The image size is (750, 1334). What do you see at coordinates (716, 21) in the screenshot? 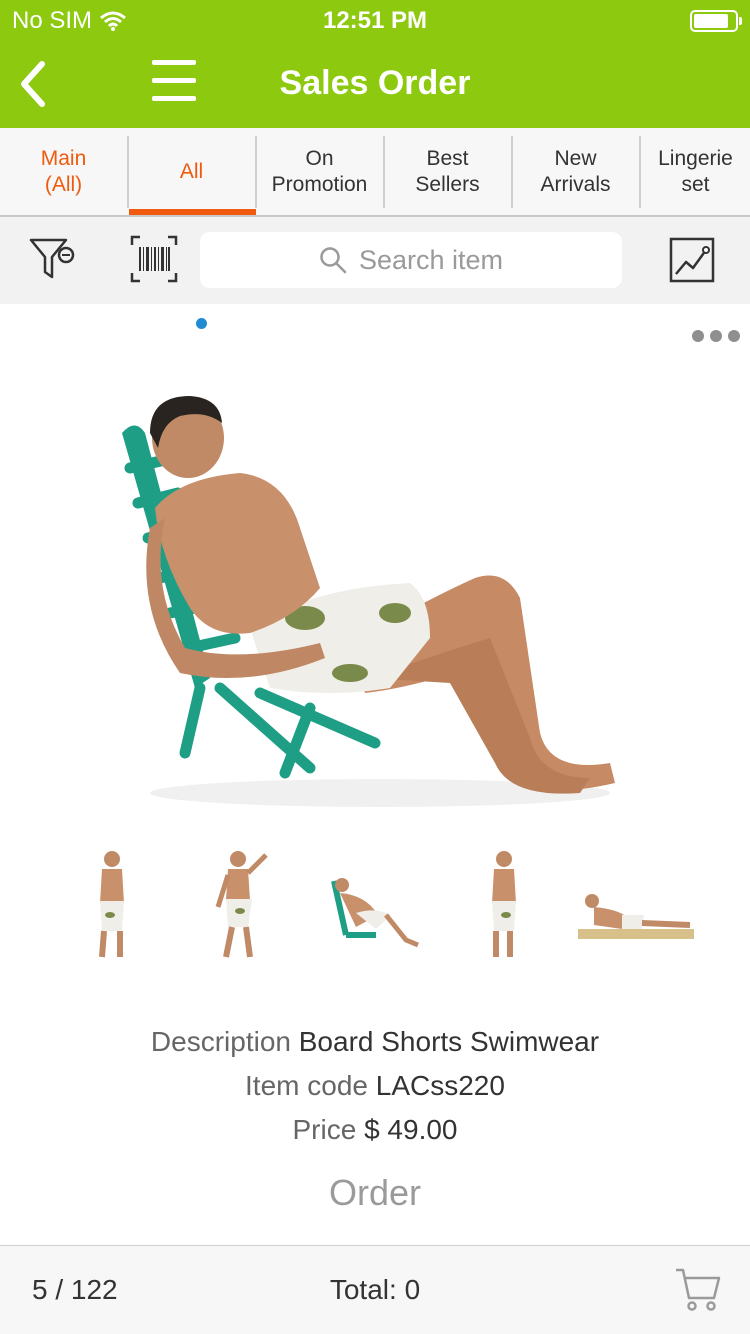
I see `battery-icon` at bounding box center [716, 21].